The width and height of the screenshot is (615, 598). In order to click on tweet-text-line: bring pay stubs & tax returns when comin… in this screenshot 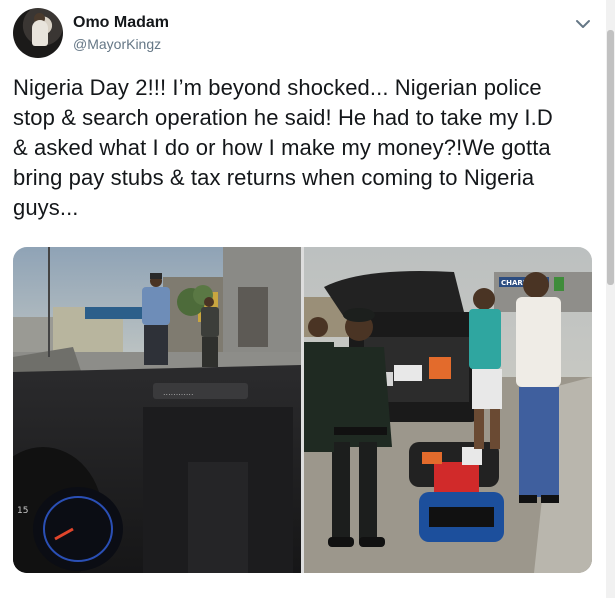, I will do `click(274, 177)`.